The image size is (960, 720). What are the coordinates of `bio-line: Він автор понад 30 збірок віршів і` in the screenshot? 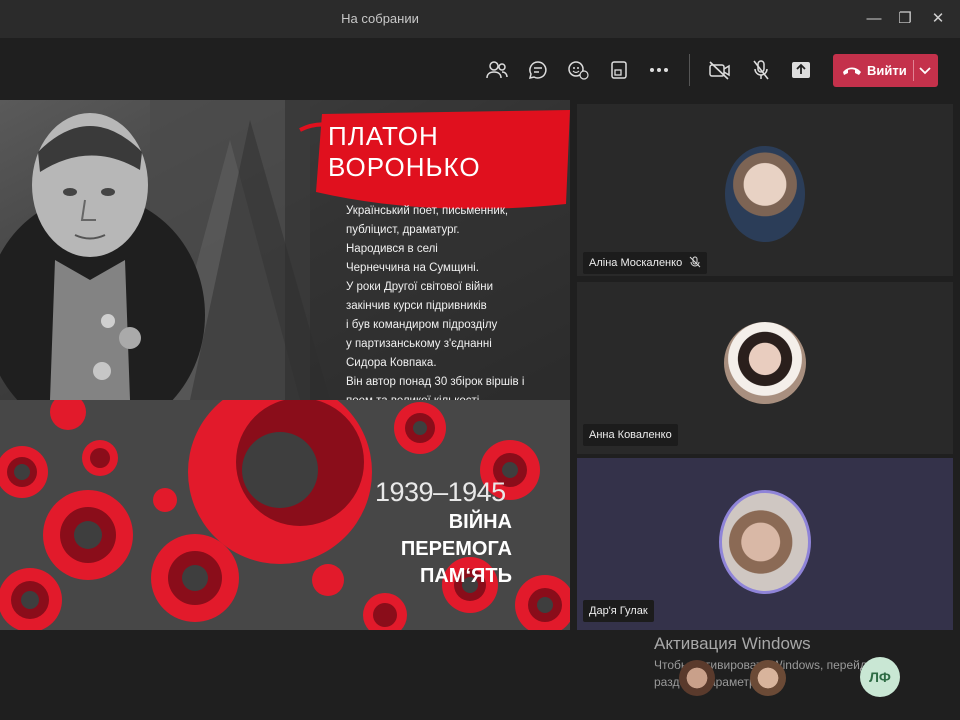 It's located at (435, 382).